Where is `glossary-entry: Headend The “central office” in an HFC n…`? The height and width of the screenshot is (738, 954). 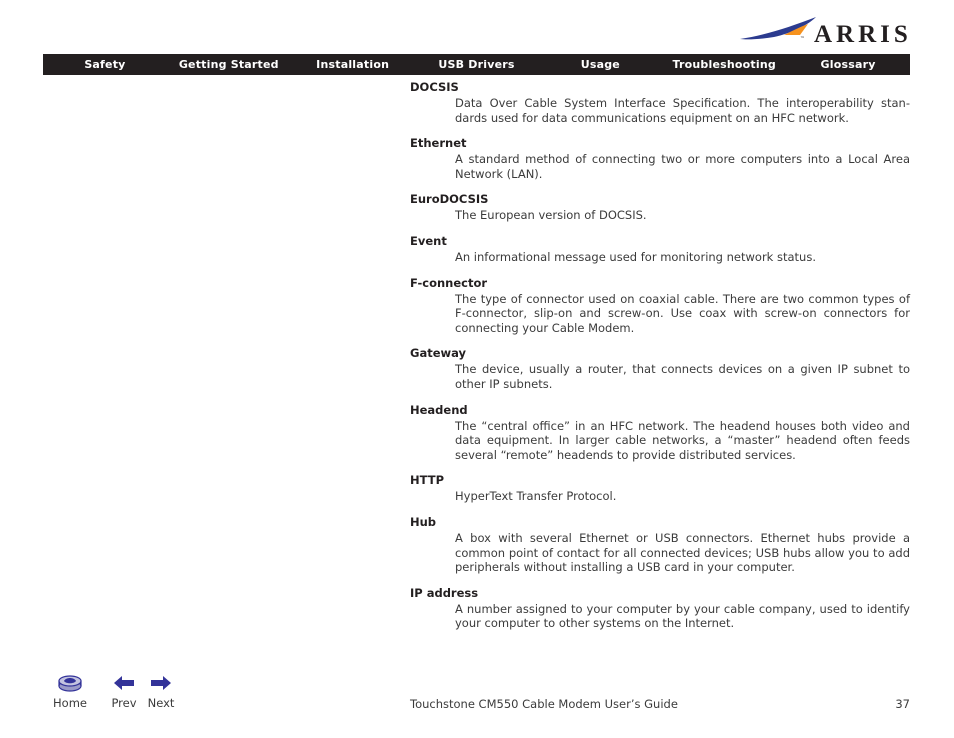 glossary-entry: Headend The “central office” in an HFC n… is located at coordinates (660, 433).